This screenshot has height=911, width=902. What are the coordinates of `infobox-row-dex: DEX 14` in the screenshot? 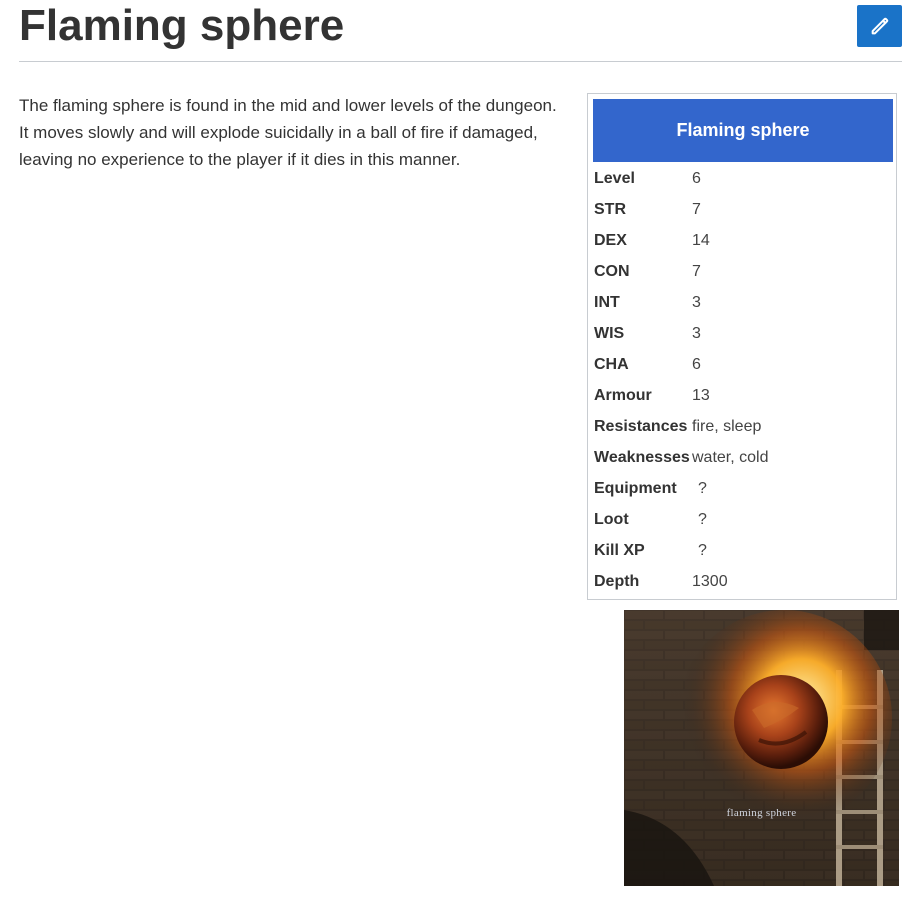 It's located at (743, 240).